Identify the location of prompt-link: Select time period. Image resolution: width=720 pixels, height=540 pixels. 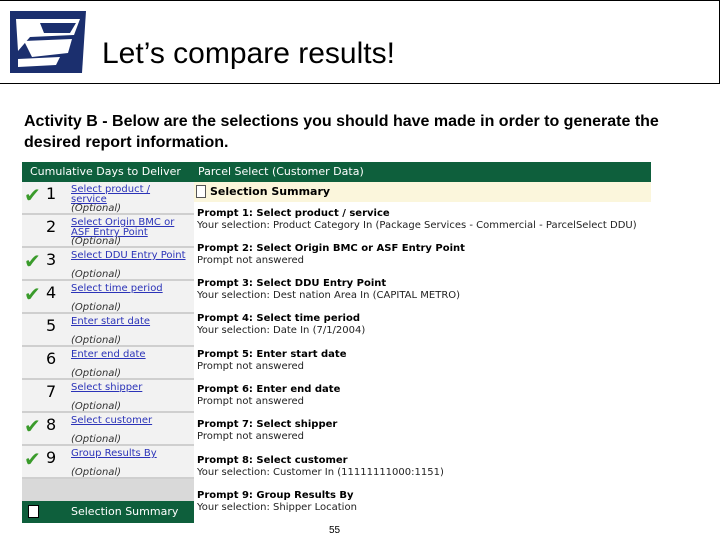
(131, 288).